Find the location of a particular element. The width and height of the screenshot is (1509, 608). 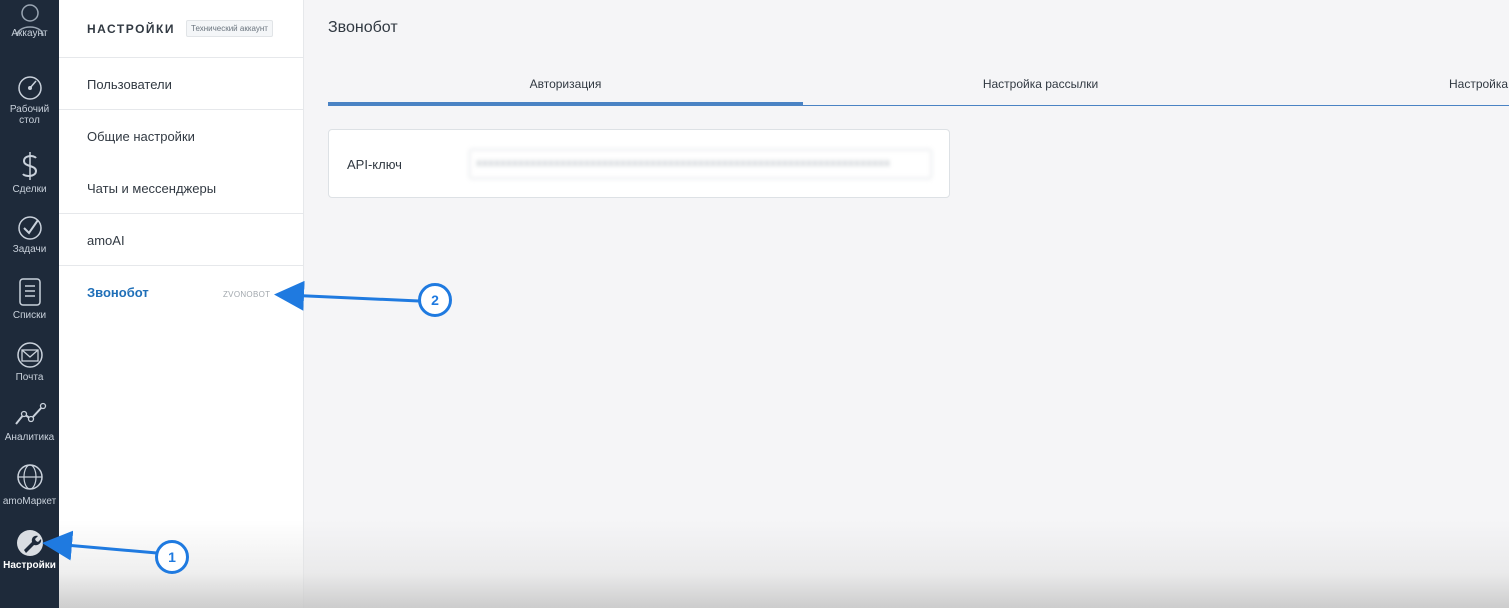

callout-2: 2 is located at coordinates (435, 300).